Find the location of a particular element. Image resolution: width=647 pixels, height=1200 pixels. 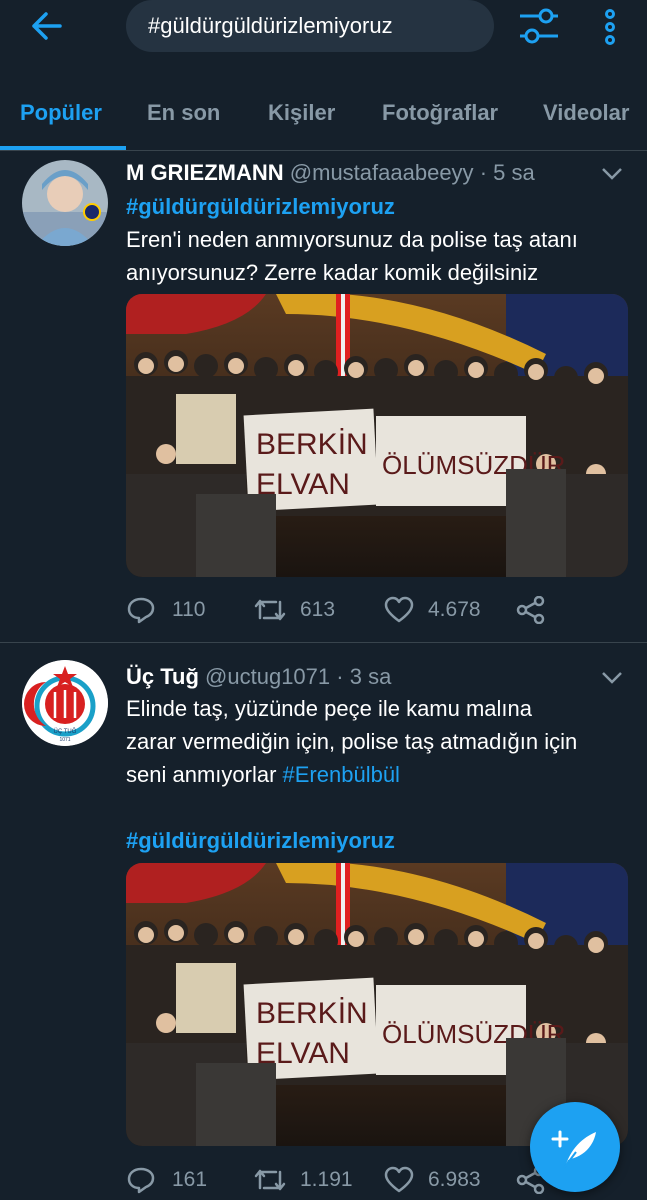

share-button is located at coordinates (533, 610).